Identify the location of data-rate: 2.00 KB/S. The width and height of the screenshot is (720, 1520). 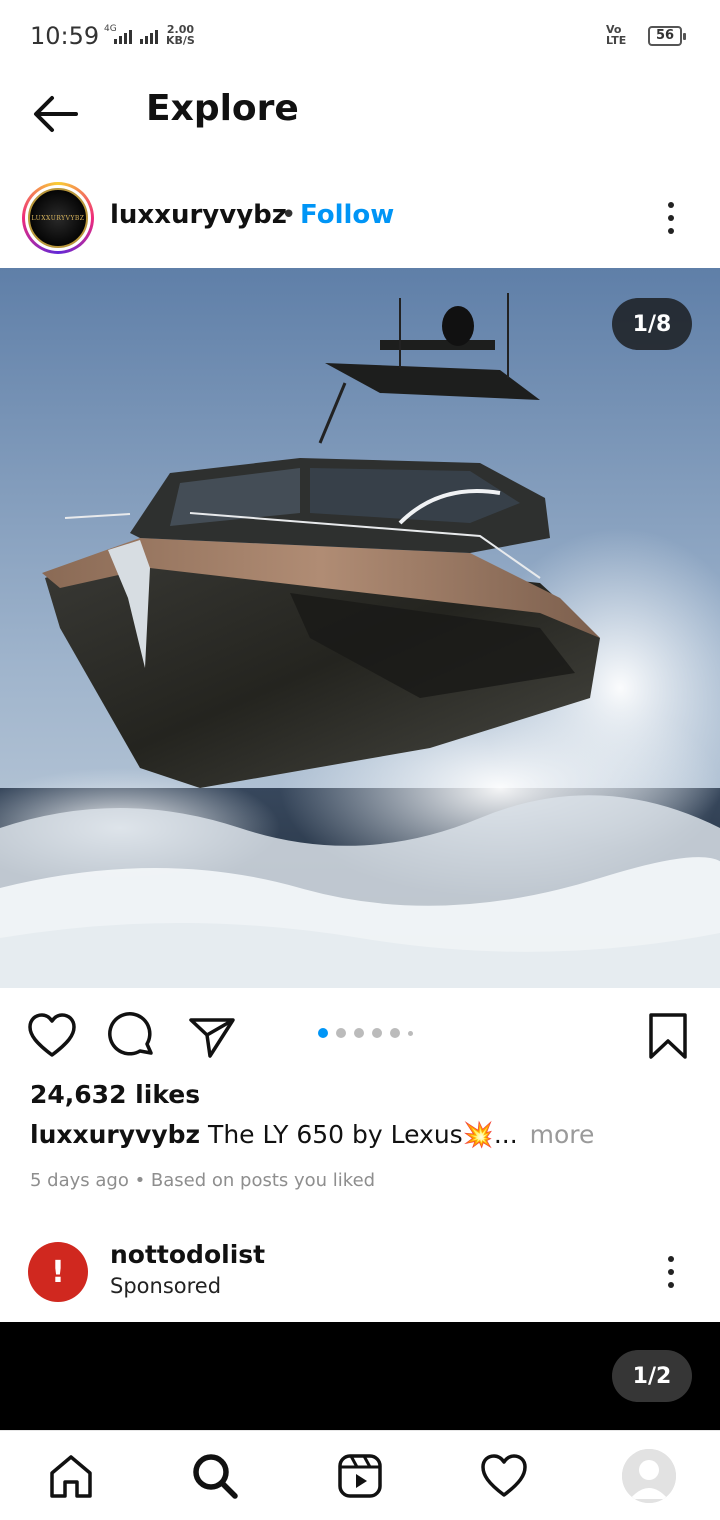
(180, 35).